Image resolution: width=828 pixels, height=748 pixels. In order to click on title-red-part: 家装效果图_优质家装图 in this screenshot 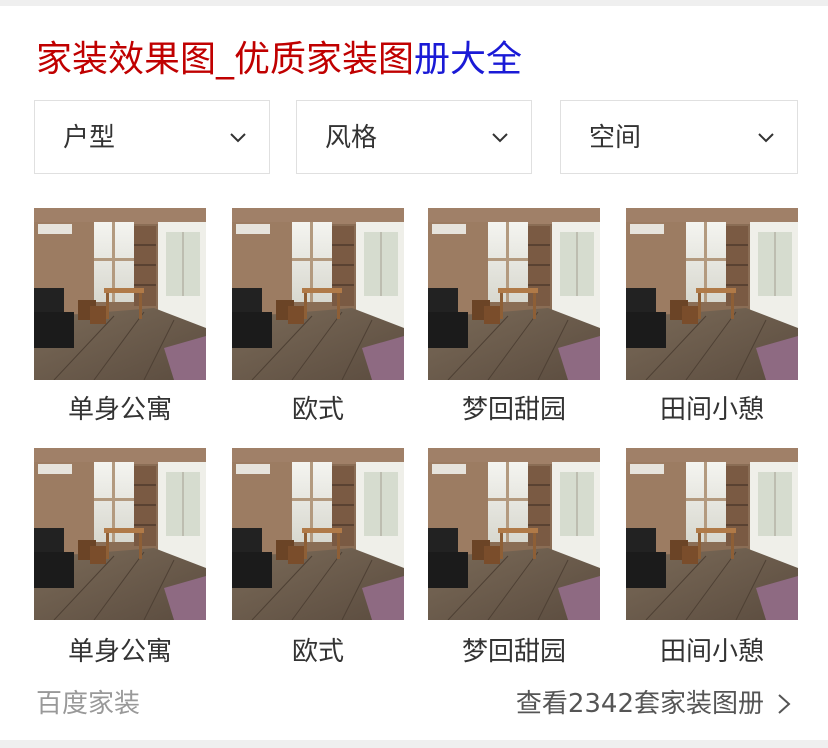, I will do `click(225, 59)`.